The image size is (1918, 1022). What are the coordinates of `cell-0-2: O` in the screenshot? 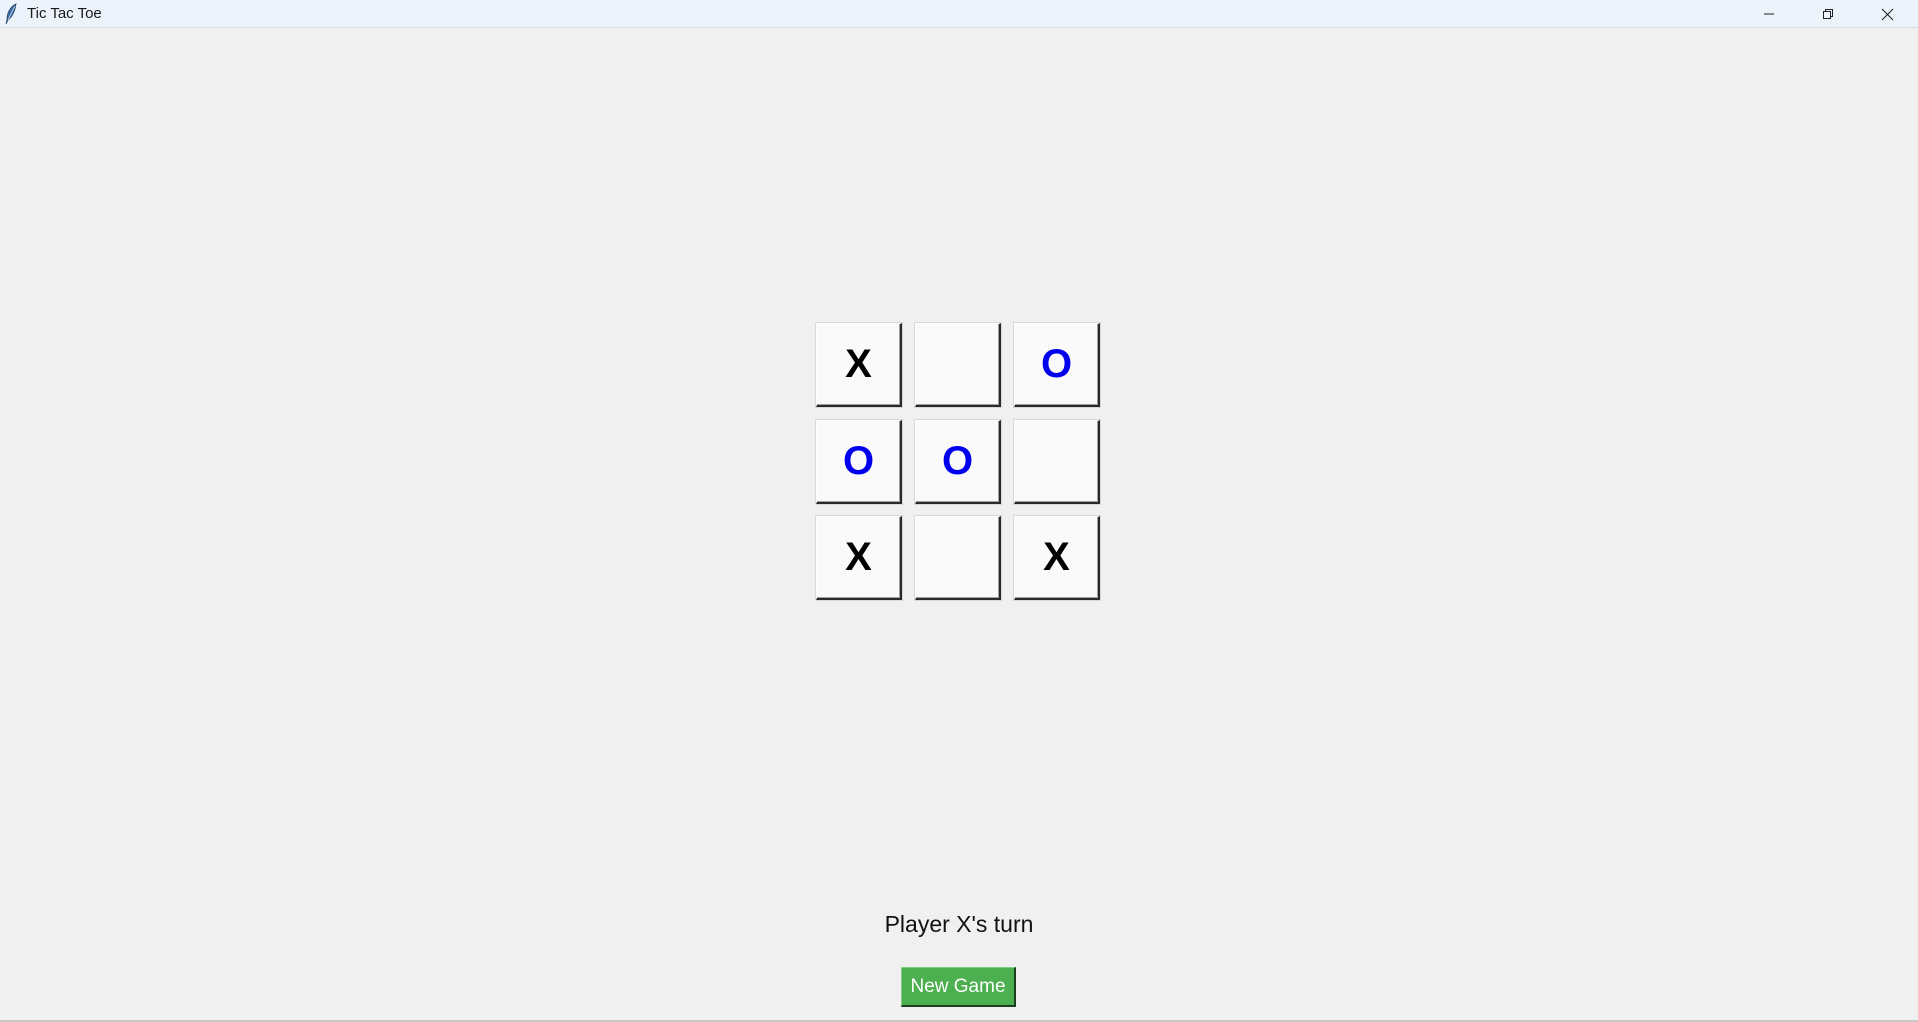 It's located at (1057, 365).